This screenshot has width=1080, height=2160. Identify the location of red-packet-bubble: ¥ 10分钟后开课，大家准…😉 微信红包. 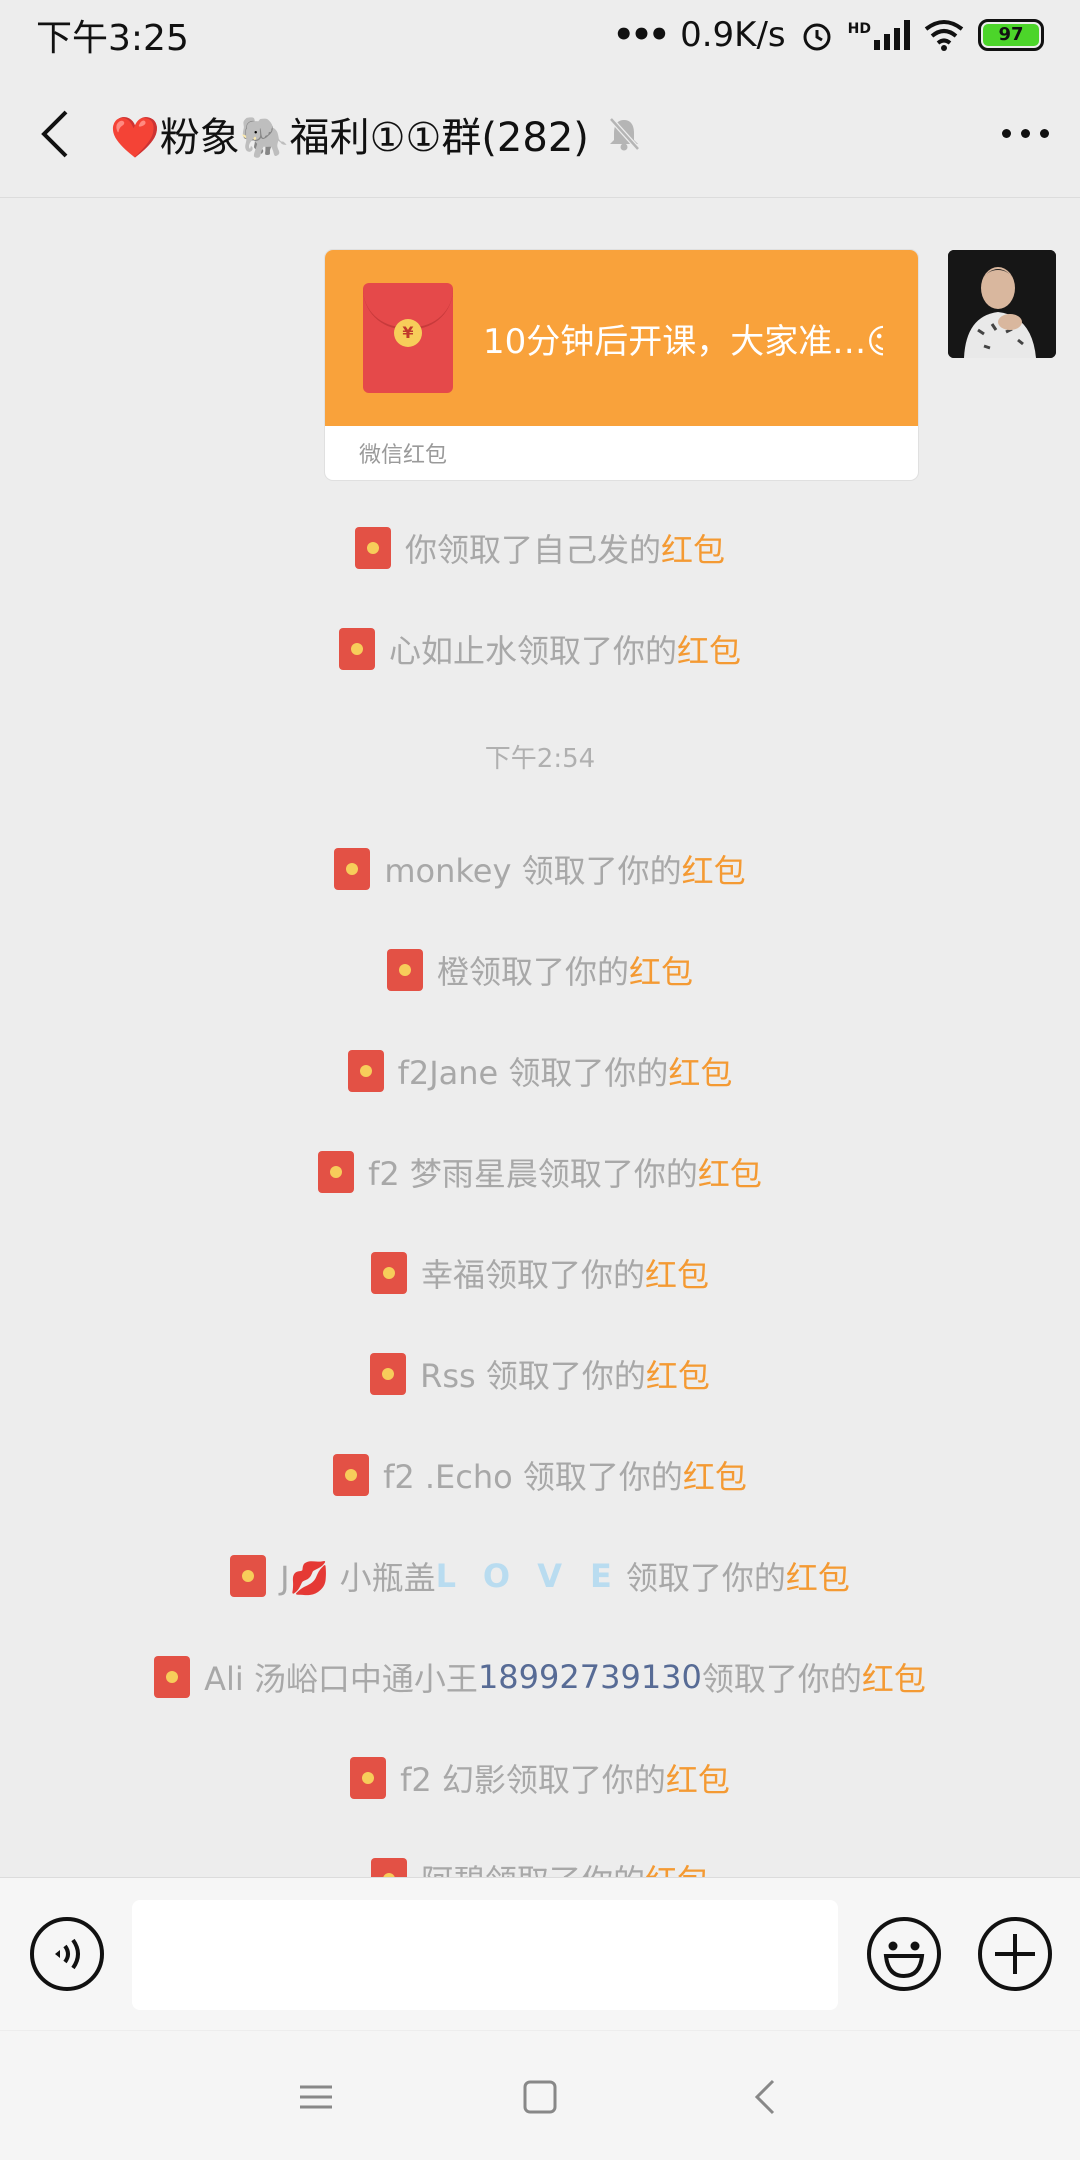
(621, 365).